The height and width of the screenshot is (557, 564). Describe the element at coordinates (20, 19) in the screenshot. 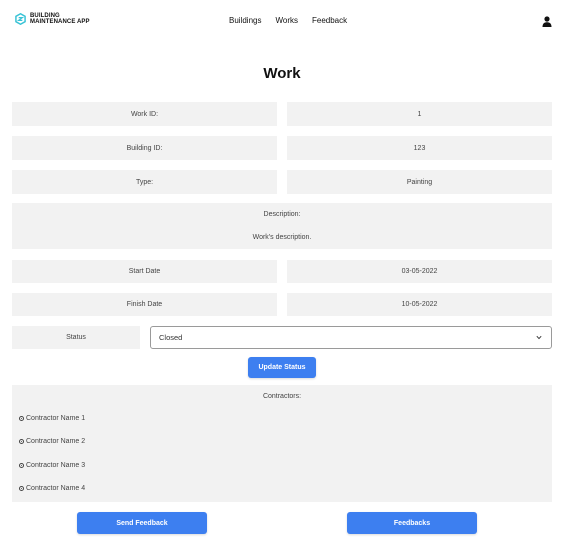

I see `logo-icon` at that location.